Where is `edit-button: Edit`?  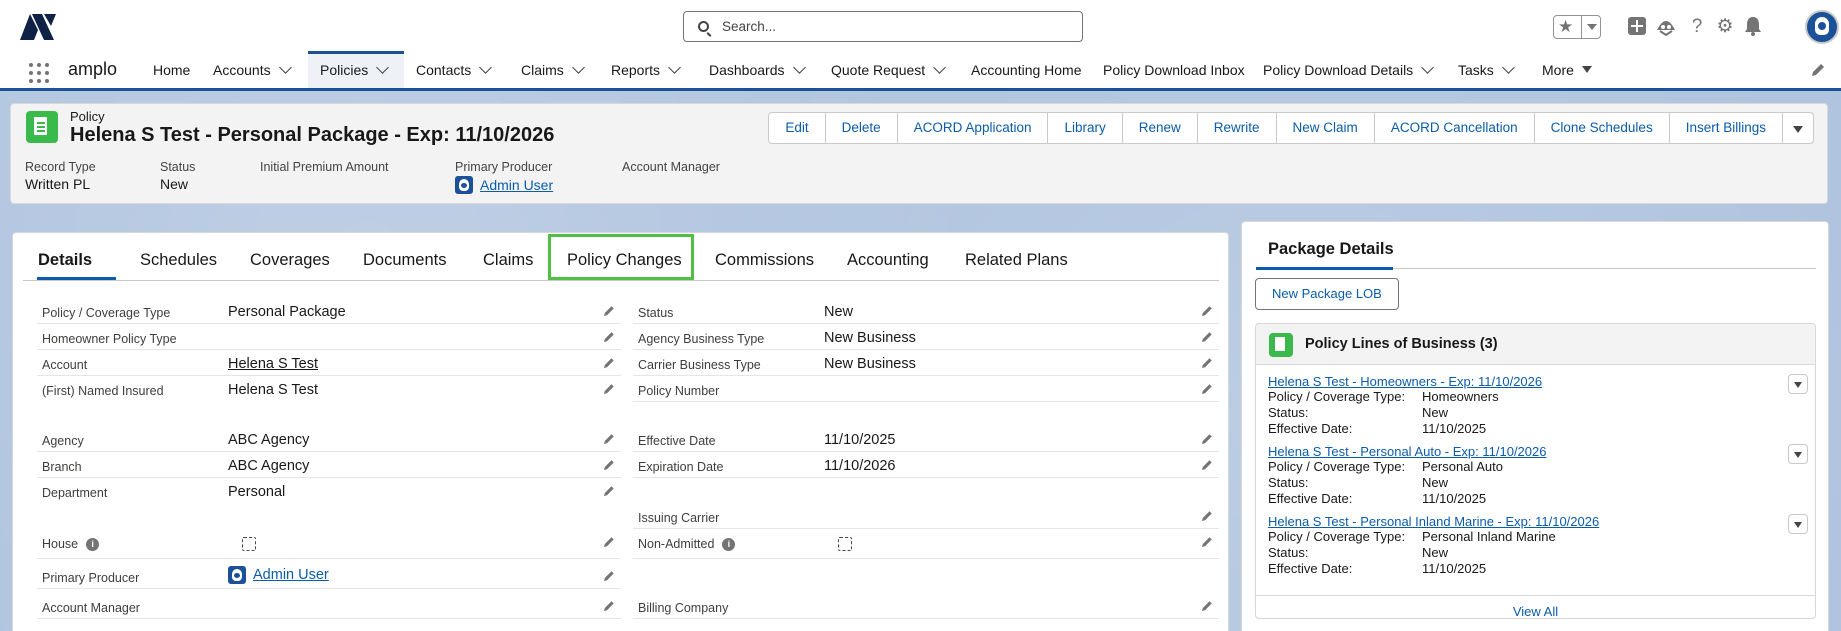
edit-button: Edit is located at coordinates (797, 128).